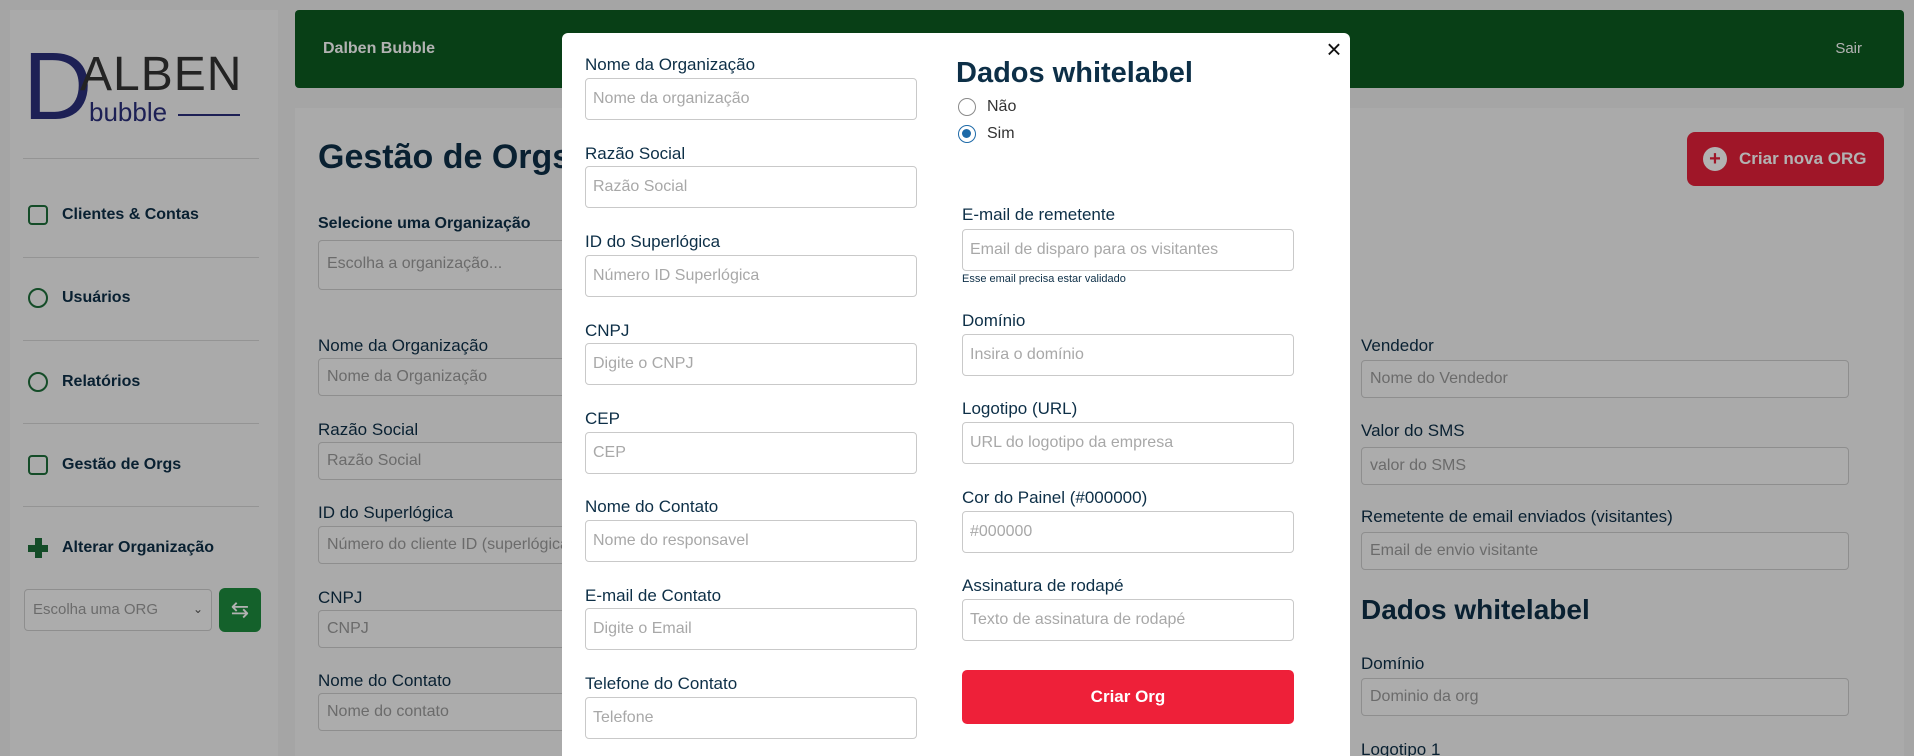  What do you see at coordinates (967, 107) in the screenshot?
I see `radio-button` at bounding box center [967, 107].